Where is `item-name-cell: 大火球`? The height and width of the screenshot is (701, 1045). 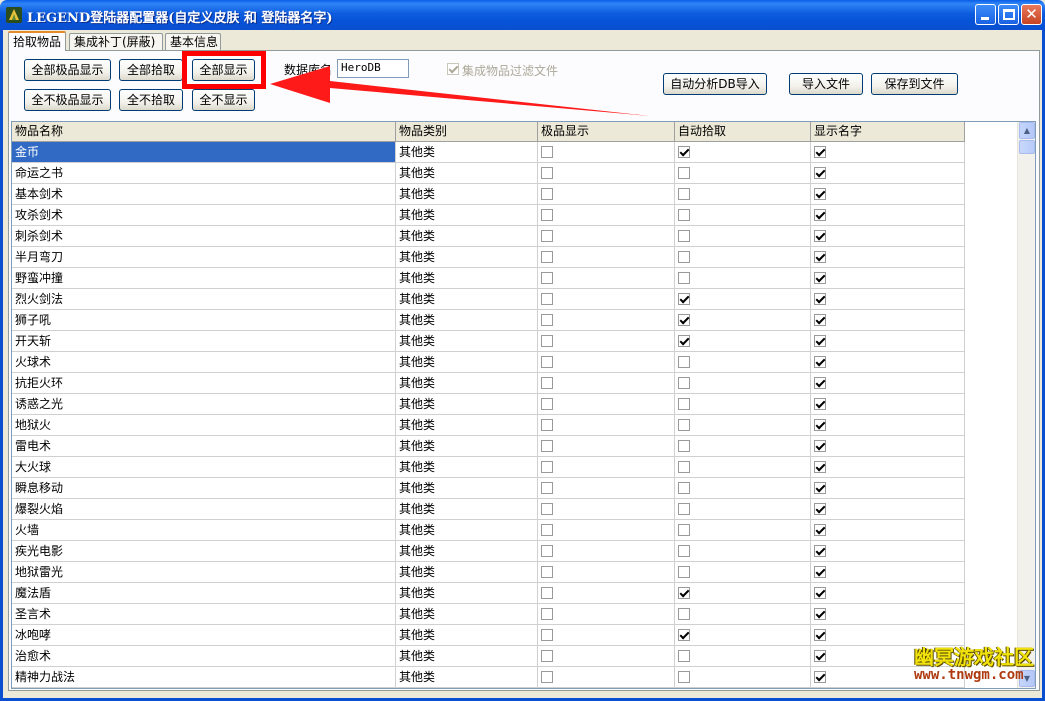 item-name-cell: 大火球 is located at coordinates (204, 467).